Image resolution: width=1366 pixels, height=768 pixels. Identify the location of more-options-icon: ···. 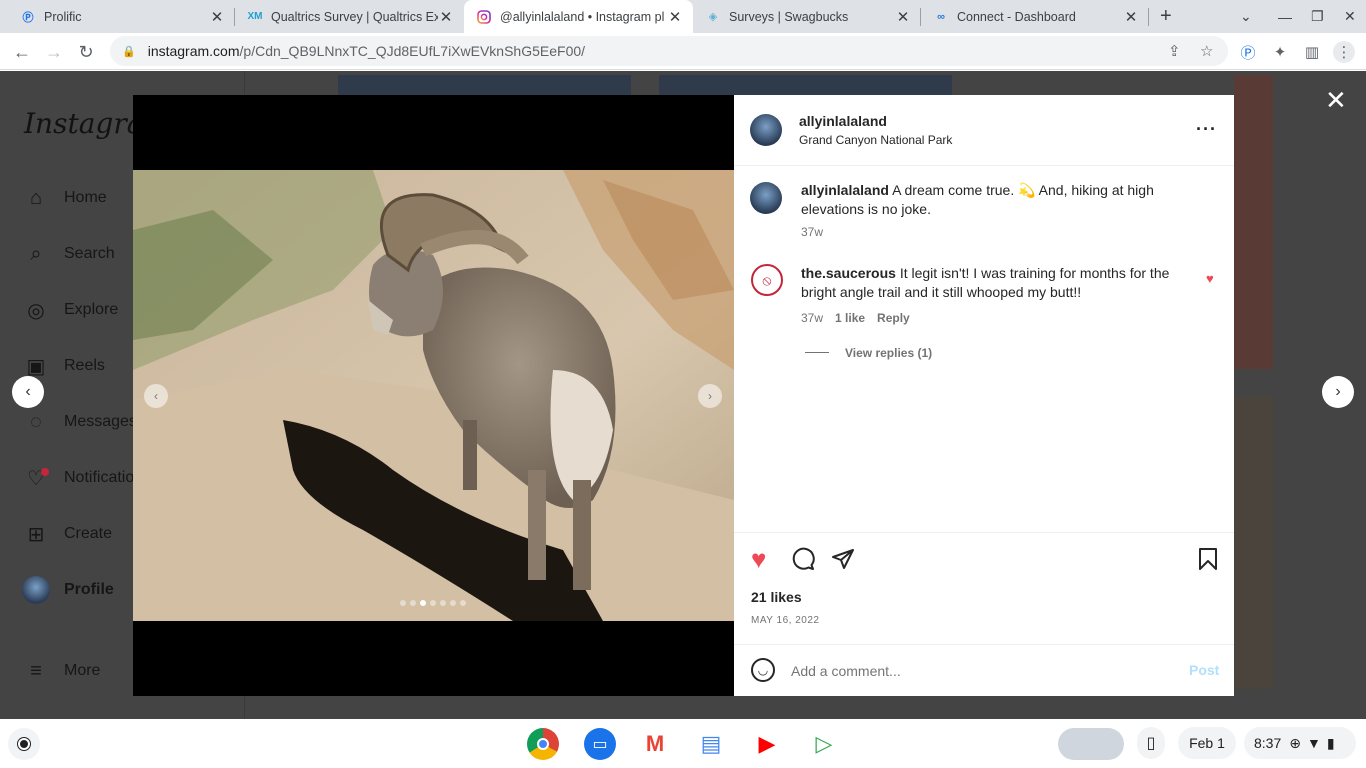
(1206, 129).